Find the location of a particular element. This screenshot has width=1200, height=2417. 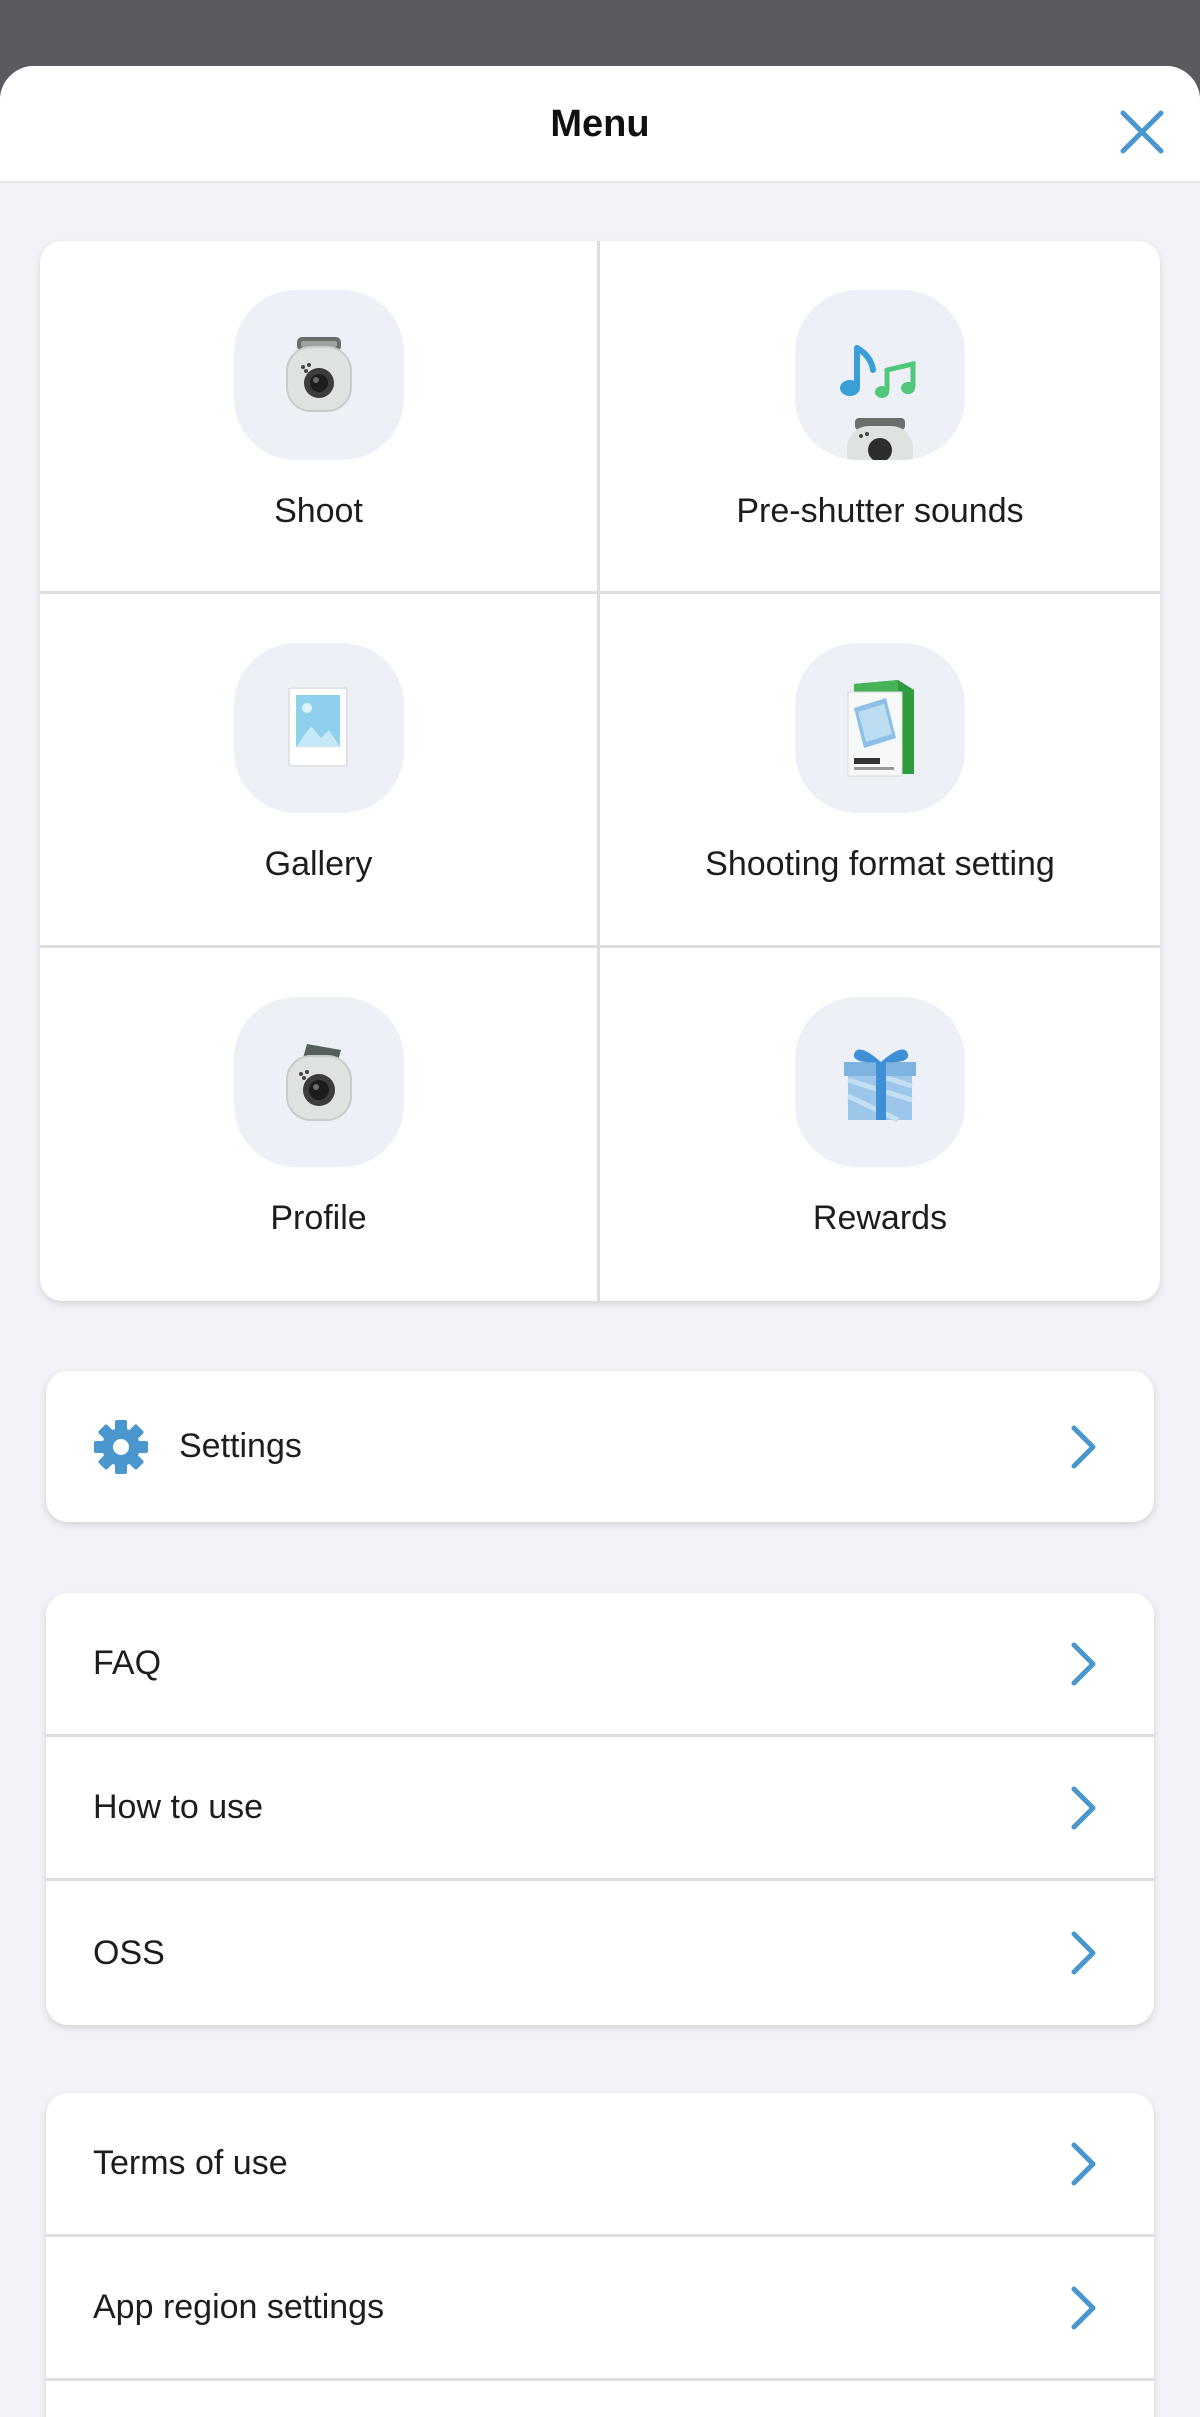

settings-row: Settings is located at coordinates (600, 1446).